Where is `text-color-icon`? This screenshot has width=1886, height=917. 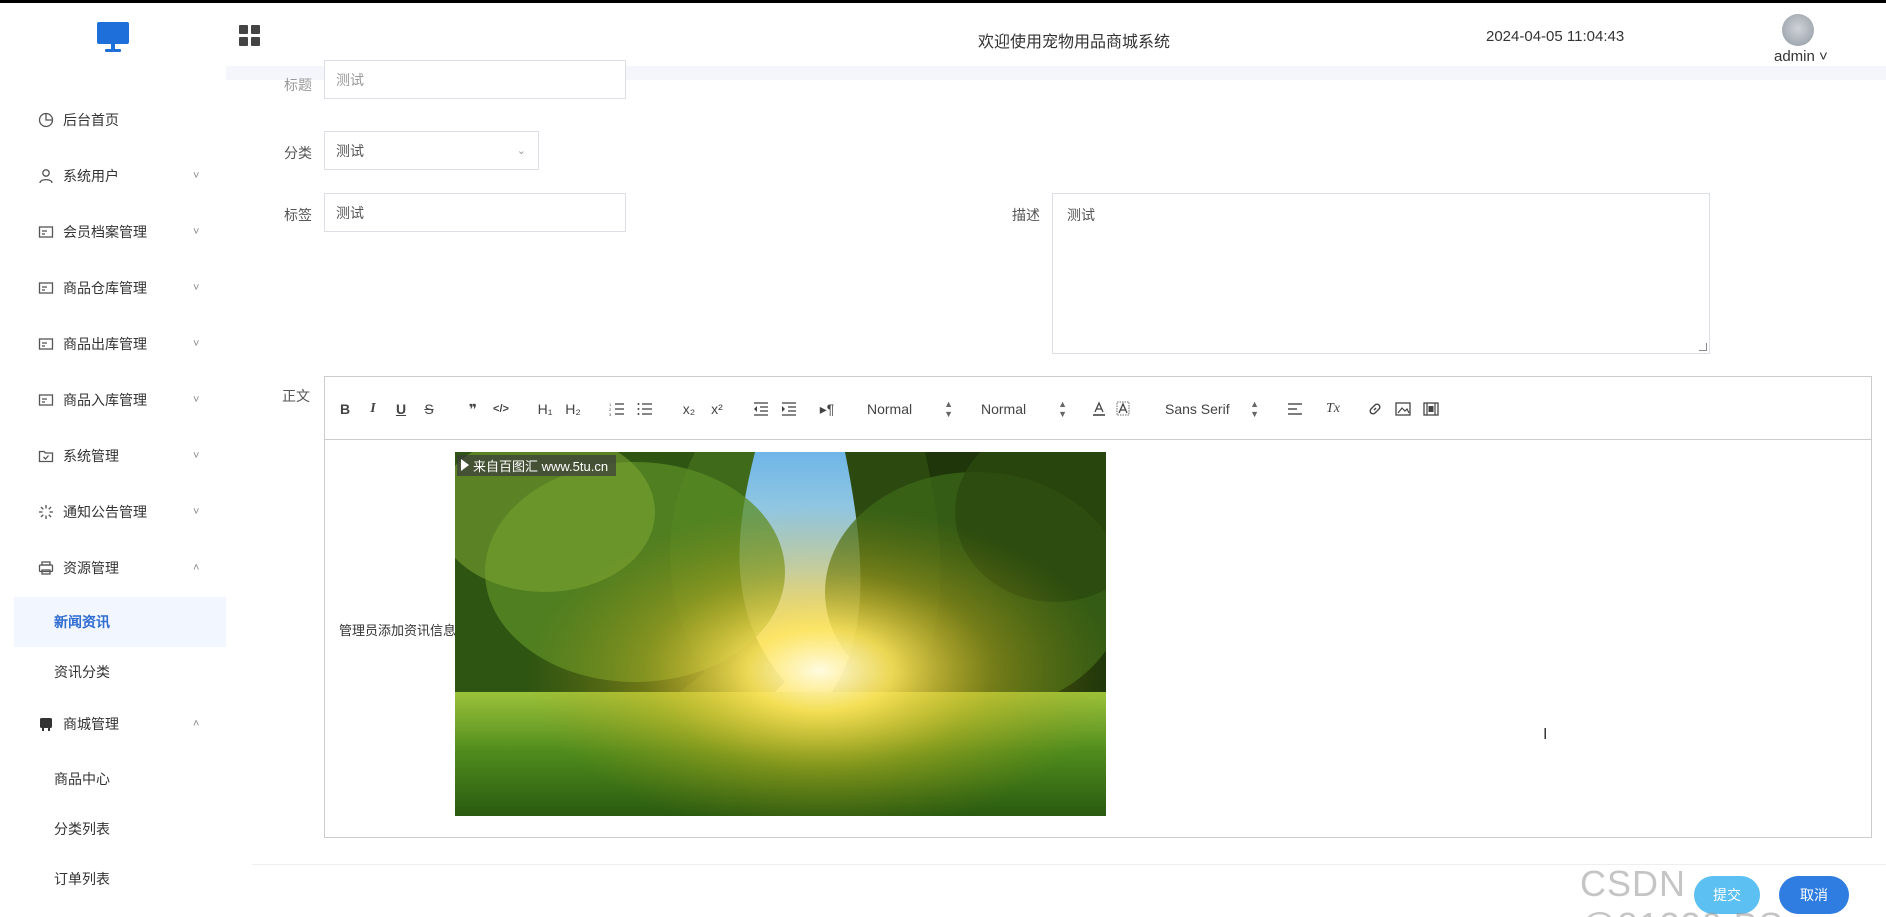
text-color-icon is located at coordinates (1099, 409).